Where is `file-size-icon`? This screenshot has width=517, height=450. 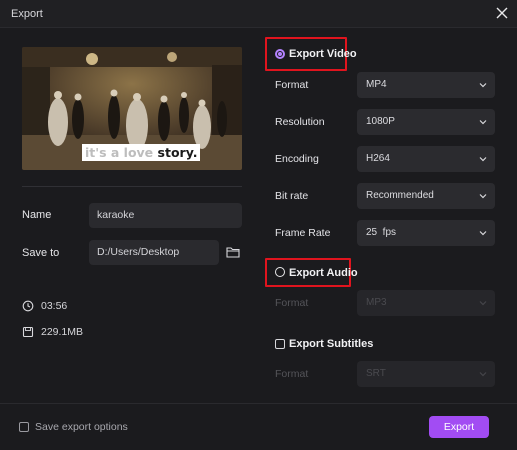 file-size-icon is located at coordinates (28, 332).